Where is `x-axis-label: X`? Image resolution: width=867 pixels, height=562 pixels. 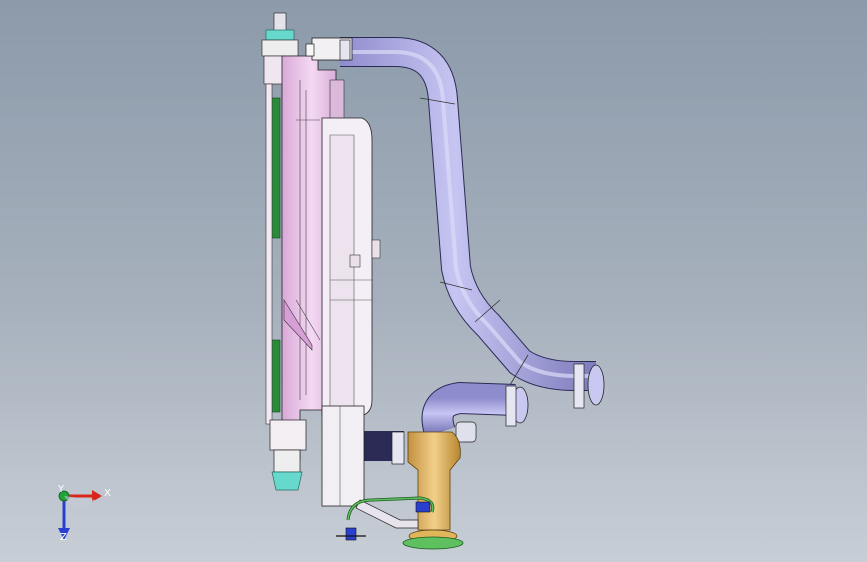 x-axis-label: X is located at coordinates (107, 493).